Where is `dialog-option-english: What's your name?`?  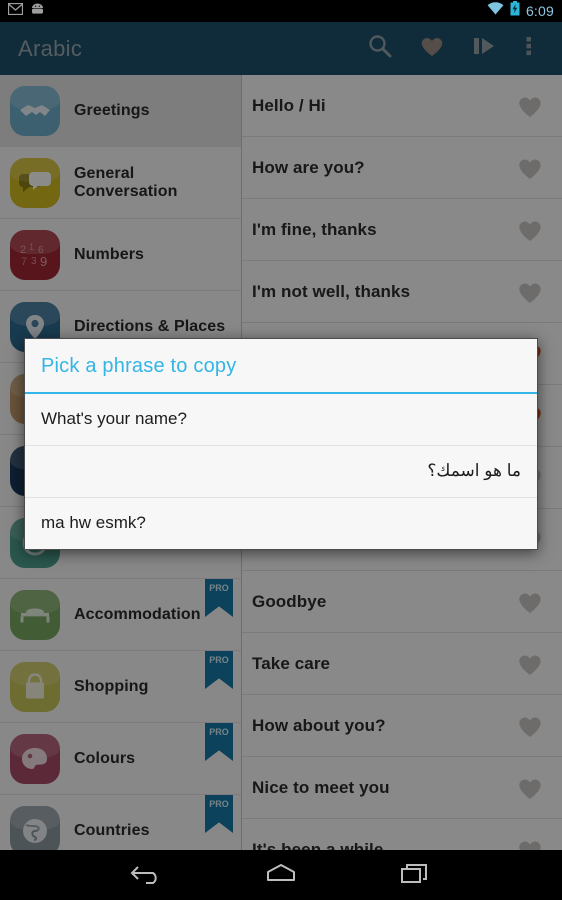 dialog-option-english: What's your name? is located at coordinates (281, 420).